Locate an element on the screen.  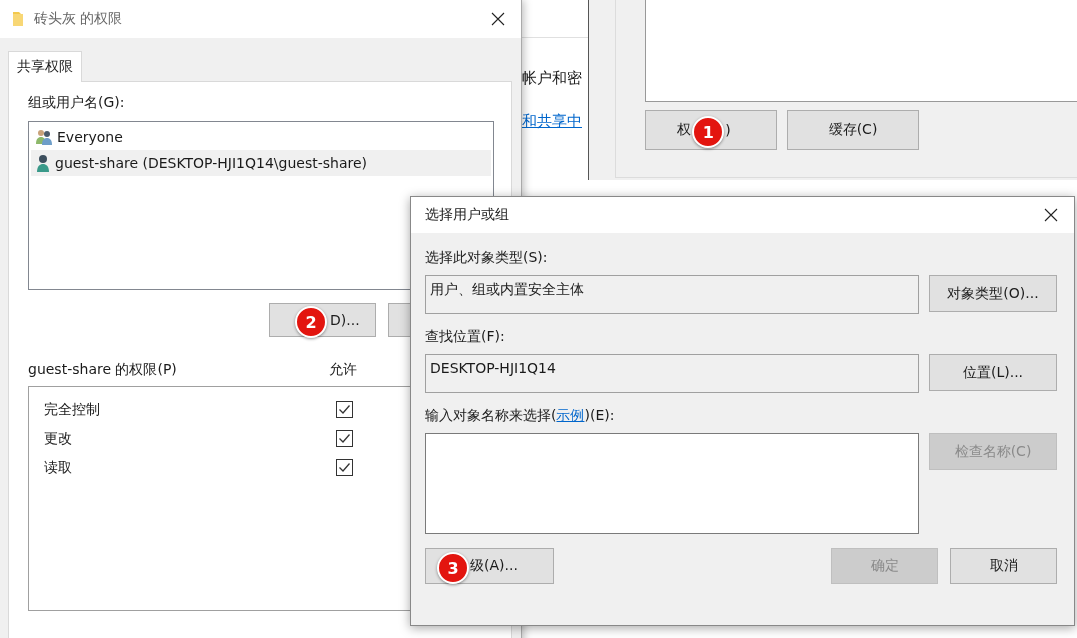
field-label: 选择此对象类型(S): is located at coordinates (487, 258).